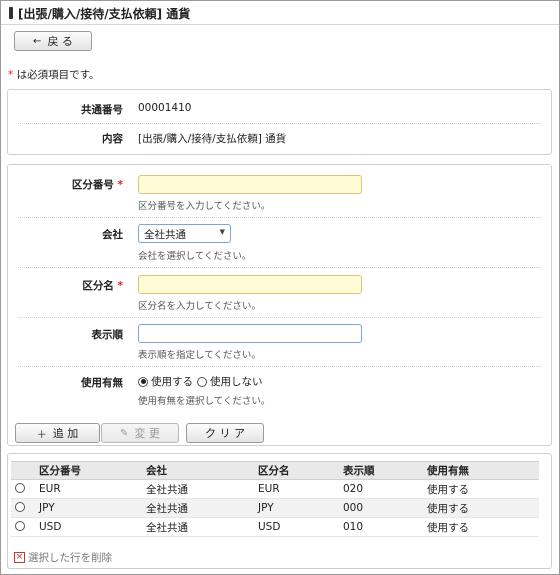 The height and width of the screenshot is (575, 560). I want to click on add-button: ＋ 追 加, so click(57, 433).